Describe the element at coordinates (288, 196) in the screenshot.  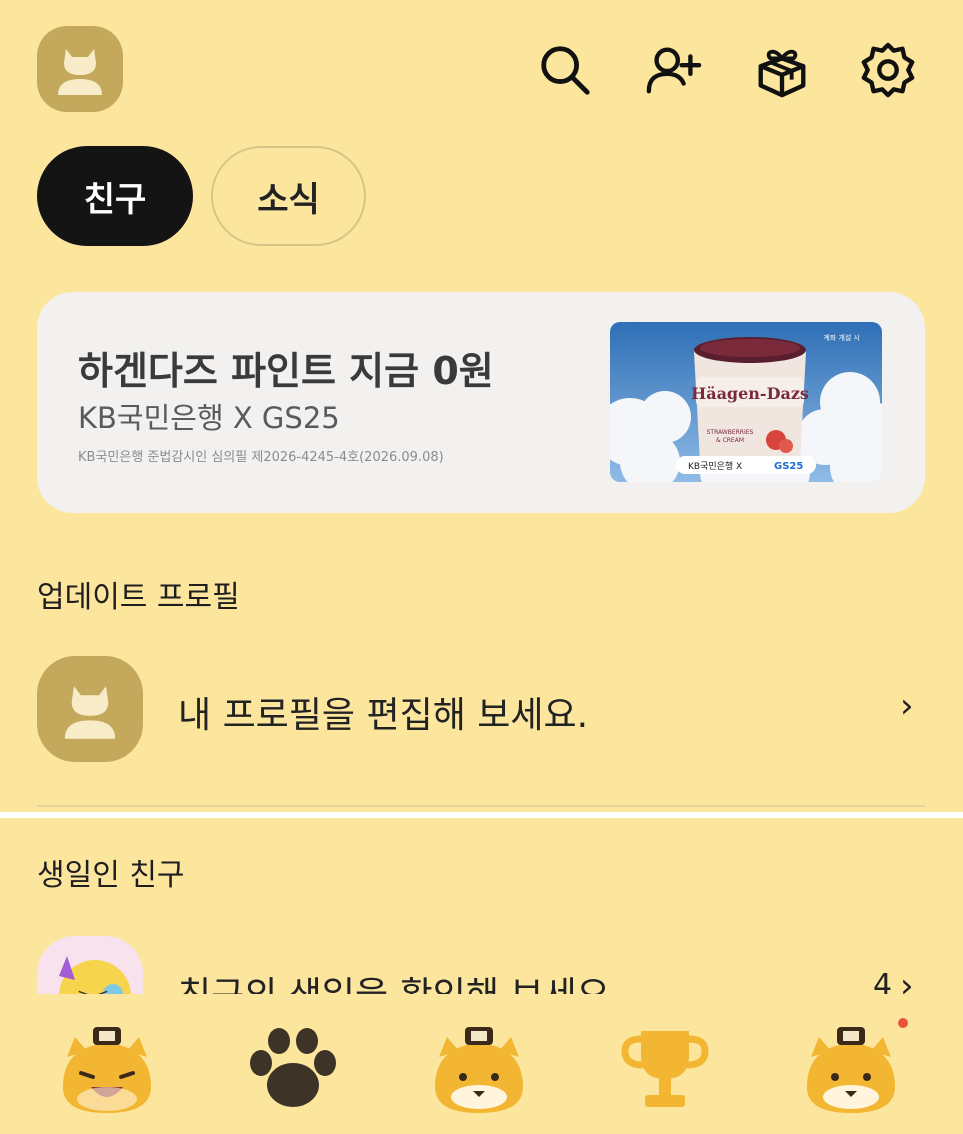
I see `tab-news: 소식` at that location.